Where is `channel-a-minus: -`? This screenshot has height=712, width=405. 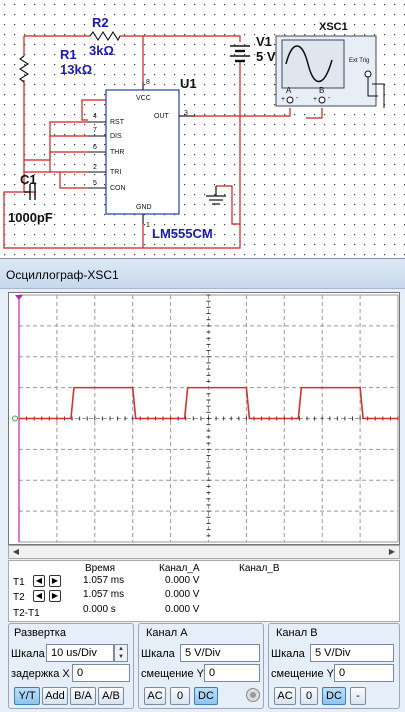
channel-a-minus: - is located at coordinates (297, 98).